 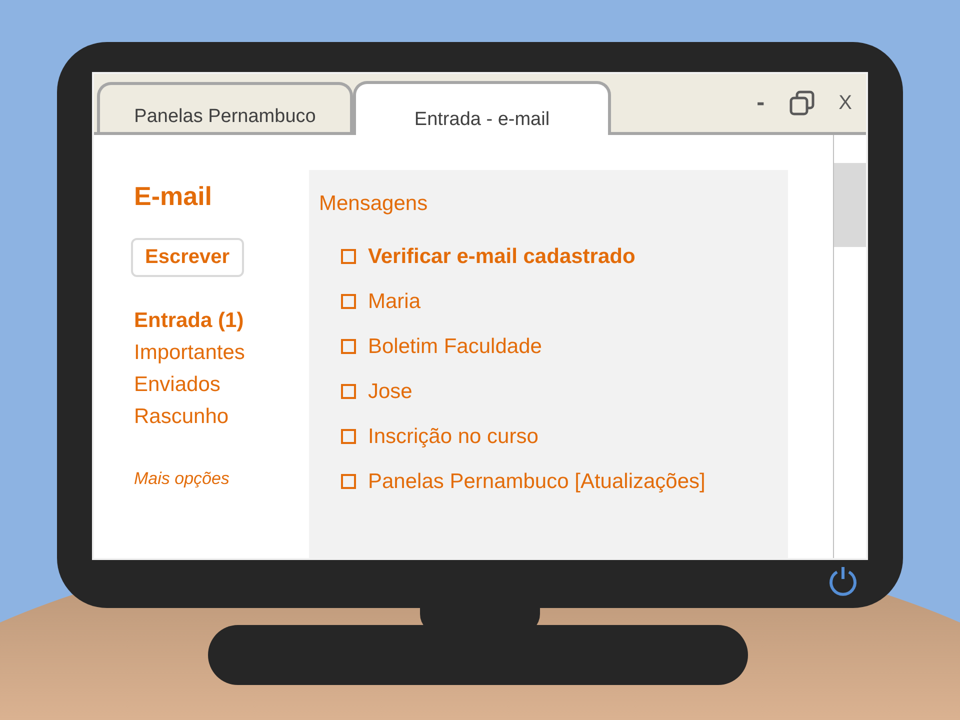 I want to click on compose-button: Escrever, so click(x=187, y=257).